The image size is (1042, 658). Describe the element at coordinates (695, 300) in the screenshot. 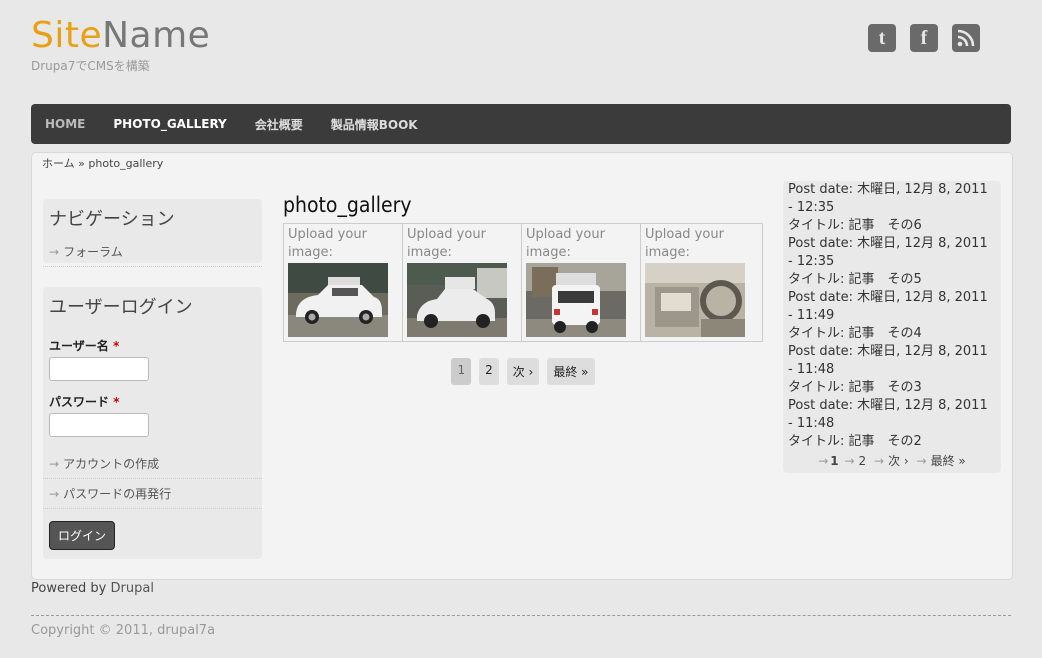

I see `car-interior-photo` at that location.